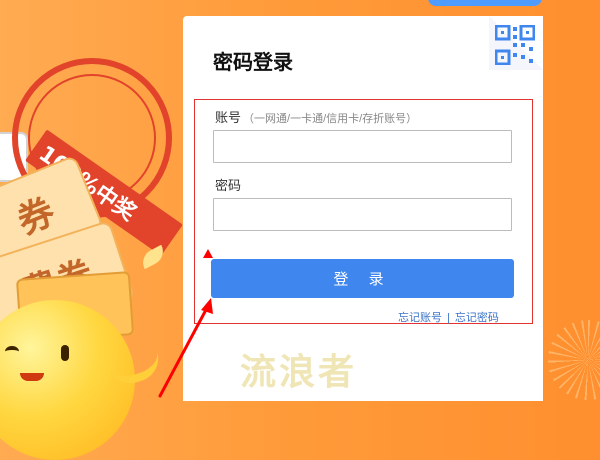  Describe the element at coordinates (362, 214) in the screenshot. I see `password-input` at that location.